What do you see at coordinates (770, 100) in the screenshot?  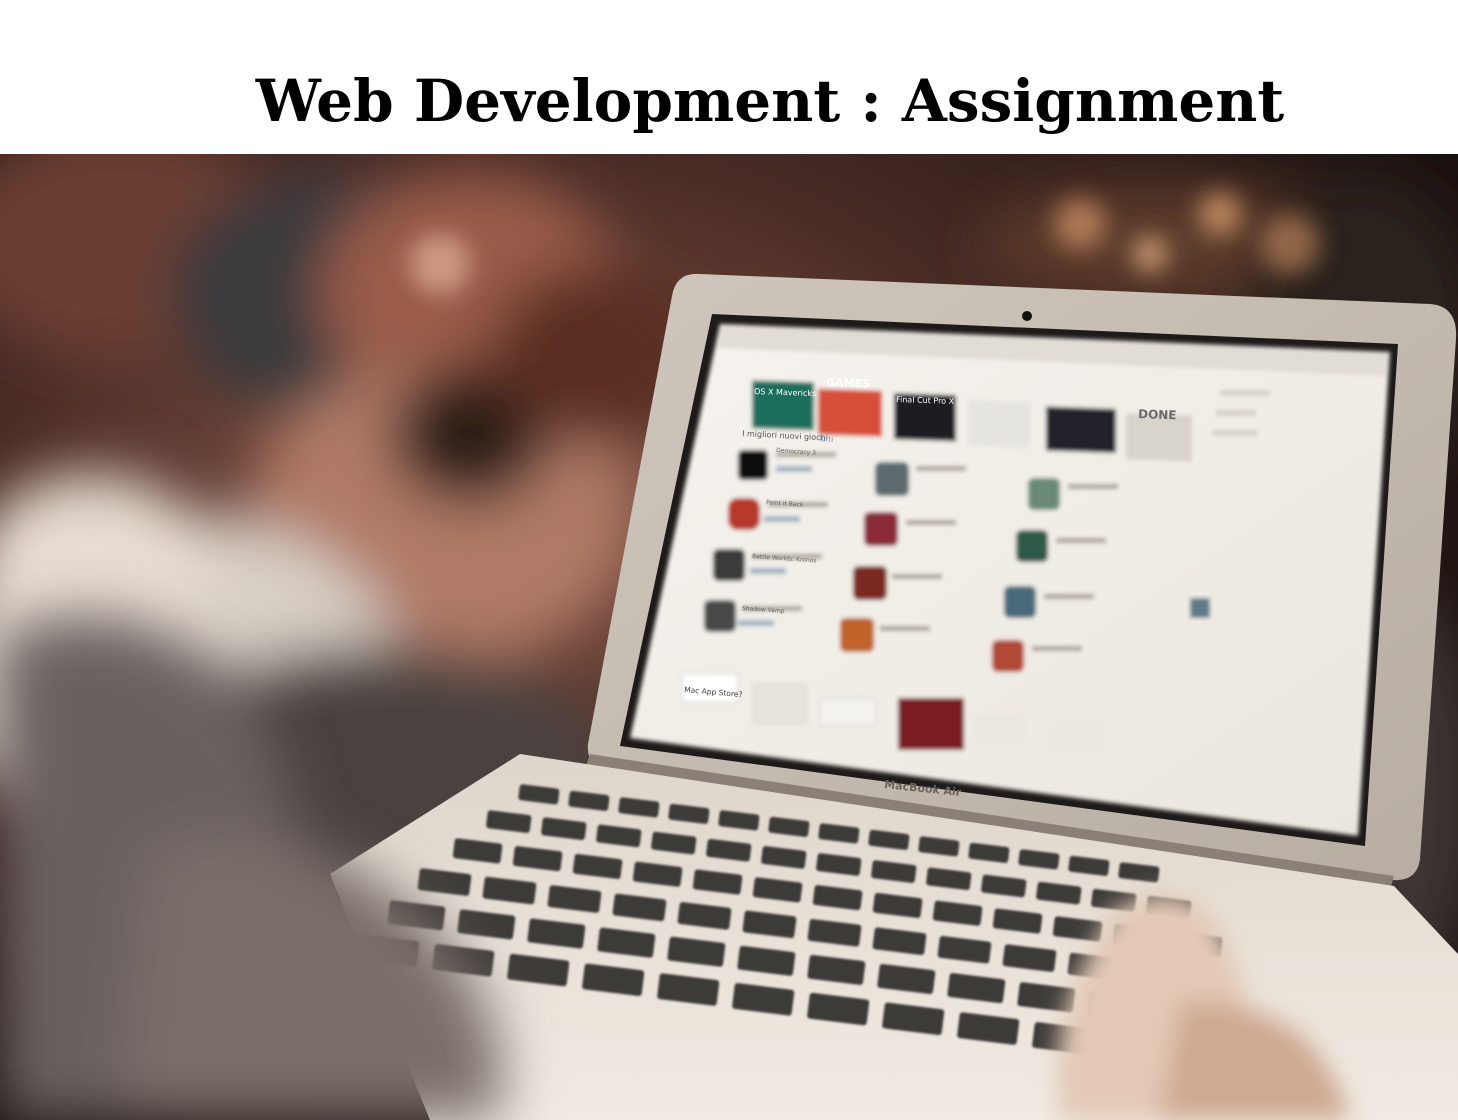 I see `page-title: Web Development : Assignment` at bounding box center [770, 100].